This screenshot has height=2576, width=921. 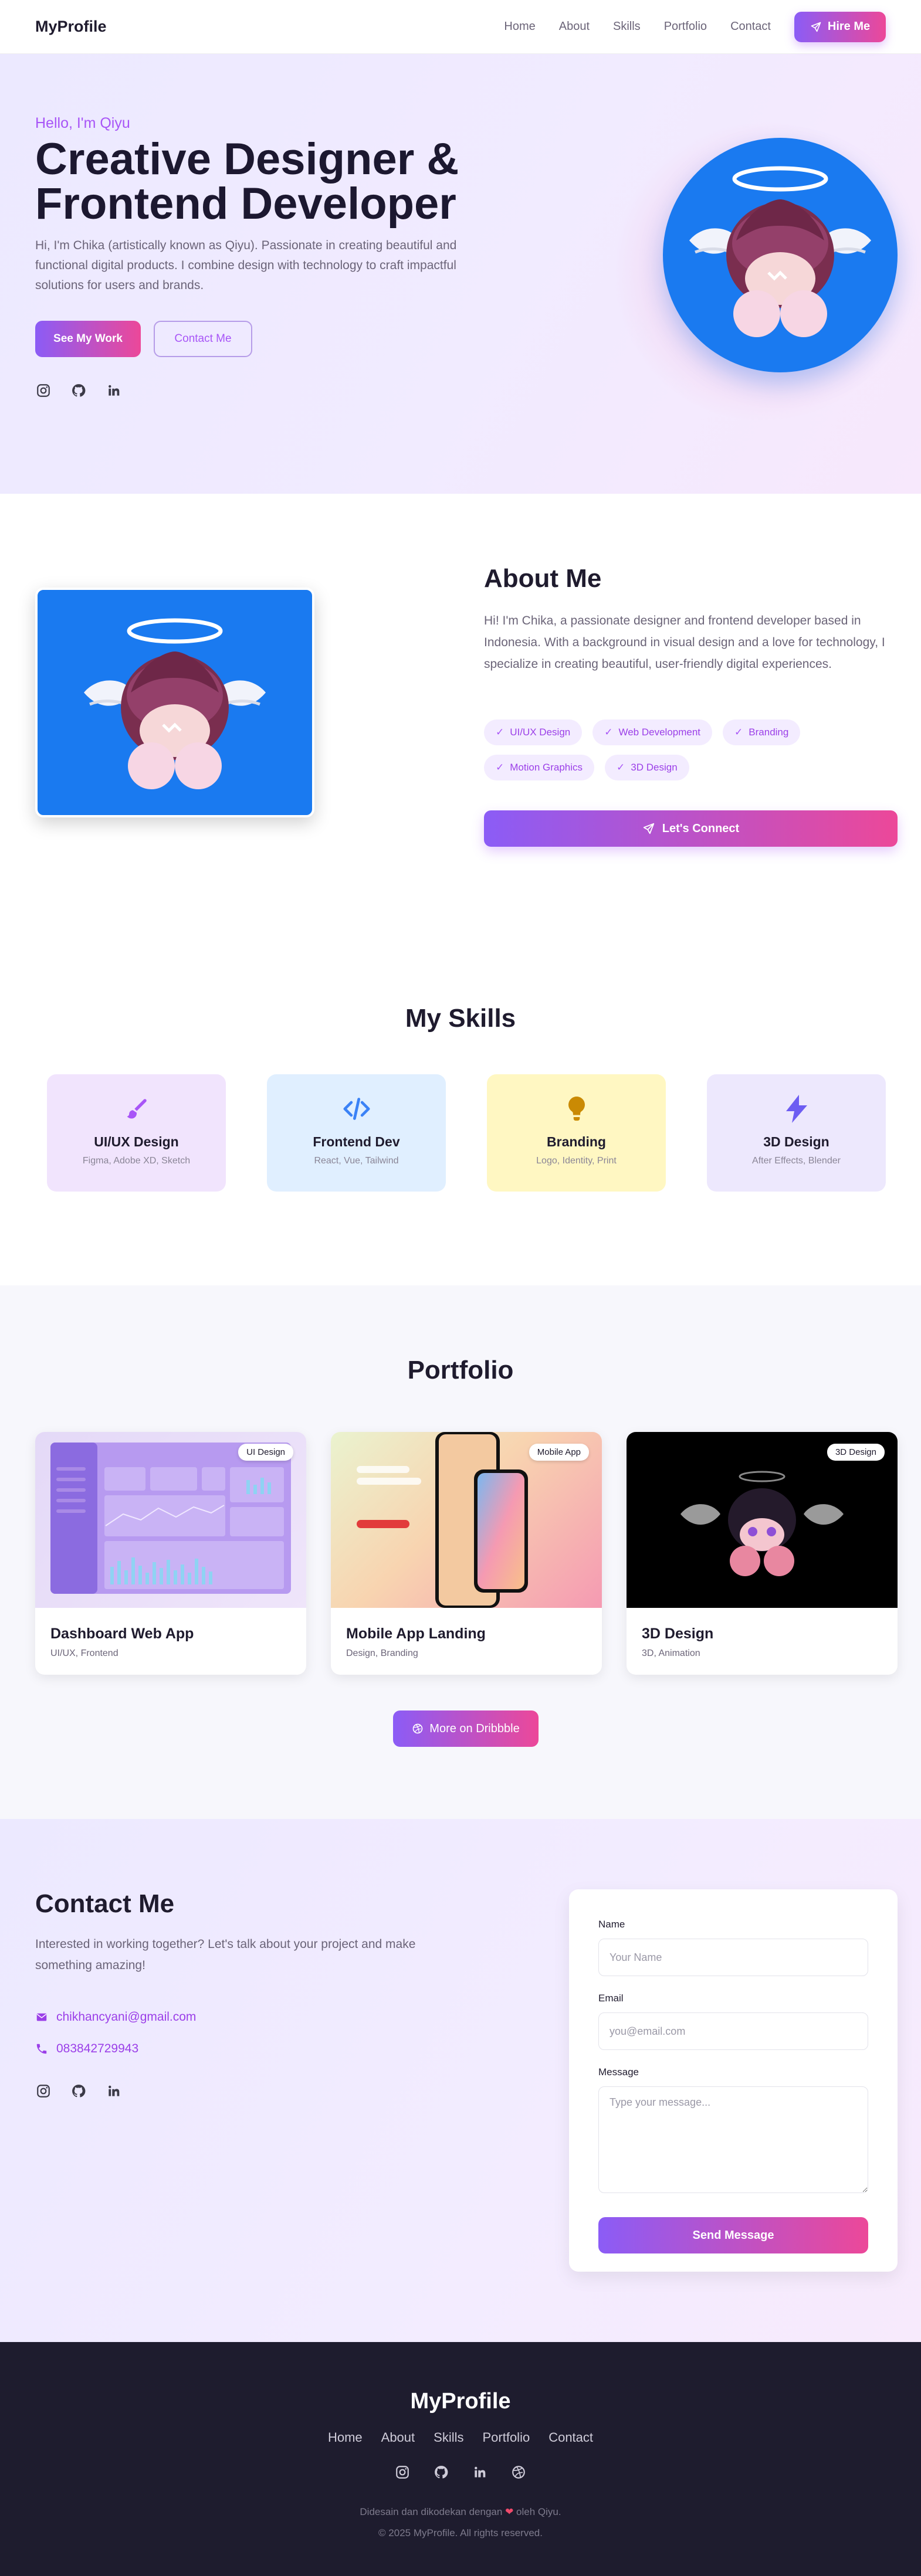 What do you see at coordinates (519, 26) in the screenshot?
I see `nav-link-home: Home` at bounding box center [519, 26].